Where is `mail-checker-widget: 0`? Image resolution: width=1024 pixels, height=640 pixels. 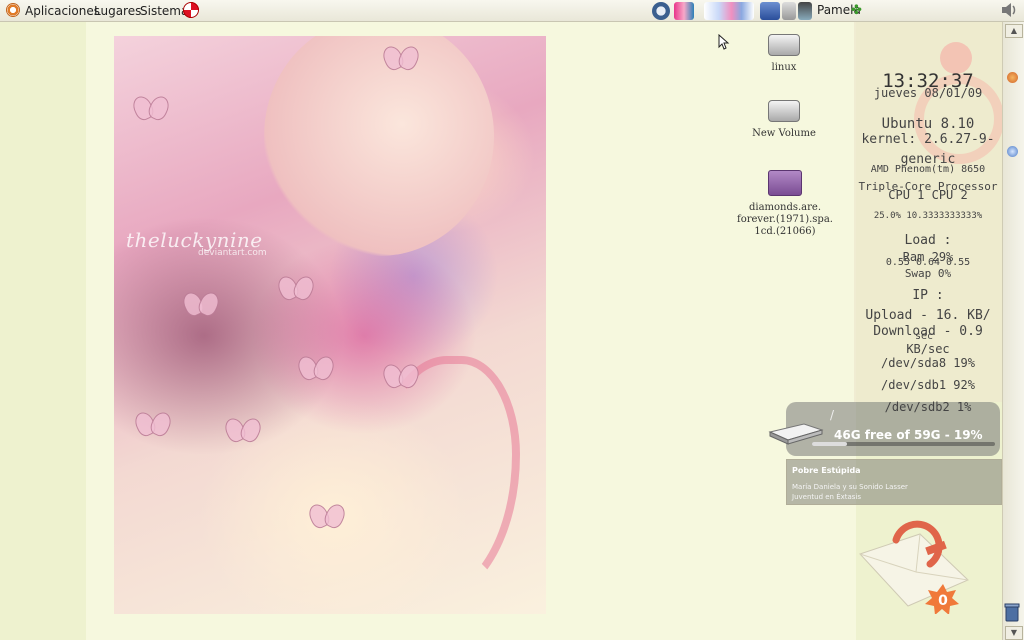 mail-checker-widget: 0 is located at coordinates (916, 564).